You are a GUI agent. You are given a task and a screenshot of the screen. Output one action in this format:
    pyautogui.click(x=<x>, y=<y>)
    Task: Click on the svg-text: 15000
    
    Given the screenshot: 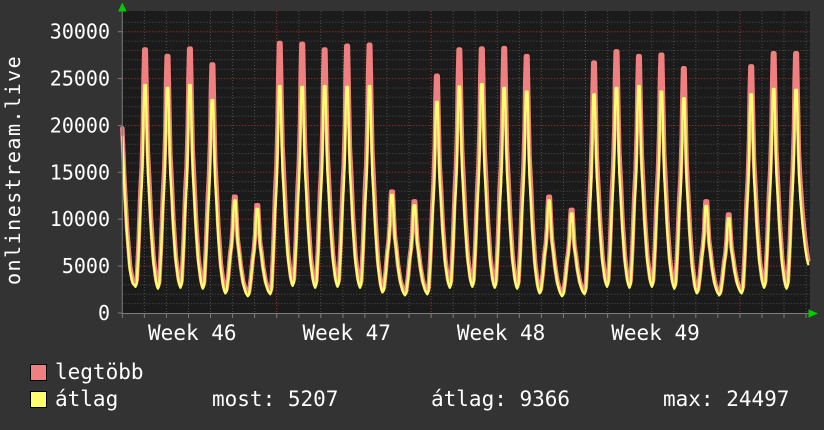 What is the action you would take?
    pyautogui.click(x=80, y=172)
    